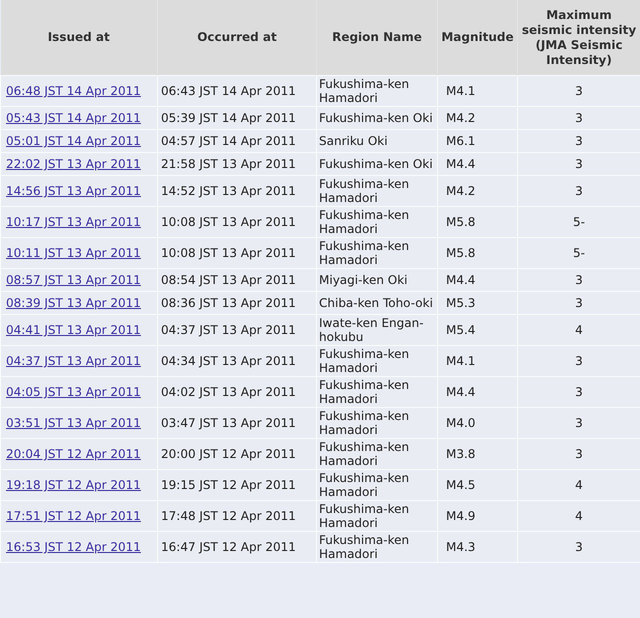 The height and width of the screenshot is (618, 640). Describe the element at coordinates (478, 454) in the screenshot. I see `magnitude-cell: M3.8` at that location.